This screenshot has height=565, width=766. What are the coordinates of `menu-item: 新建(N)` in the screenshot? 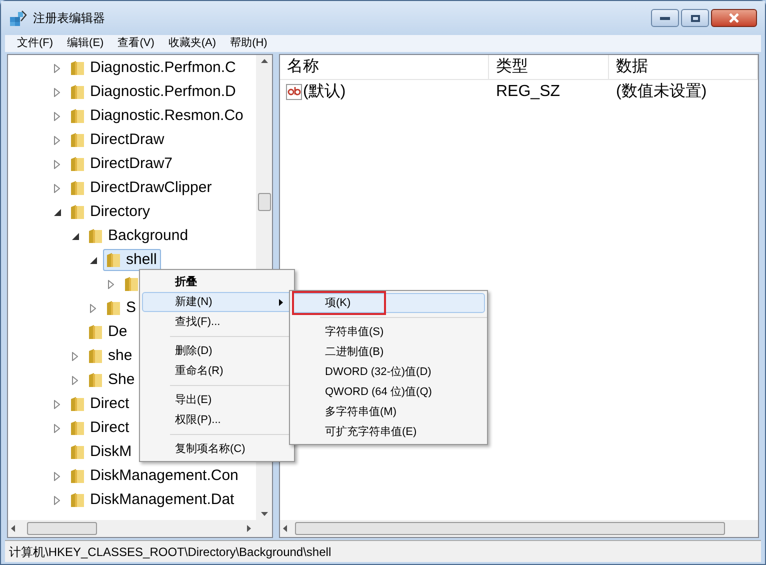 It's located at (217, 302).